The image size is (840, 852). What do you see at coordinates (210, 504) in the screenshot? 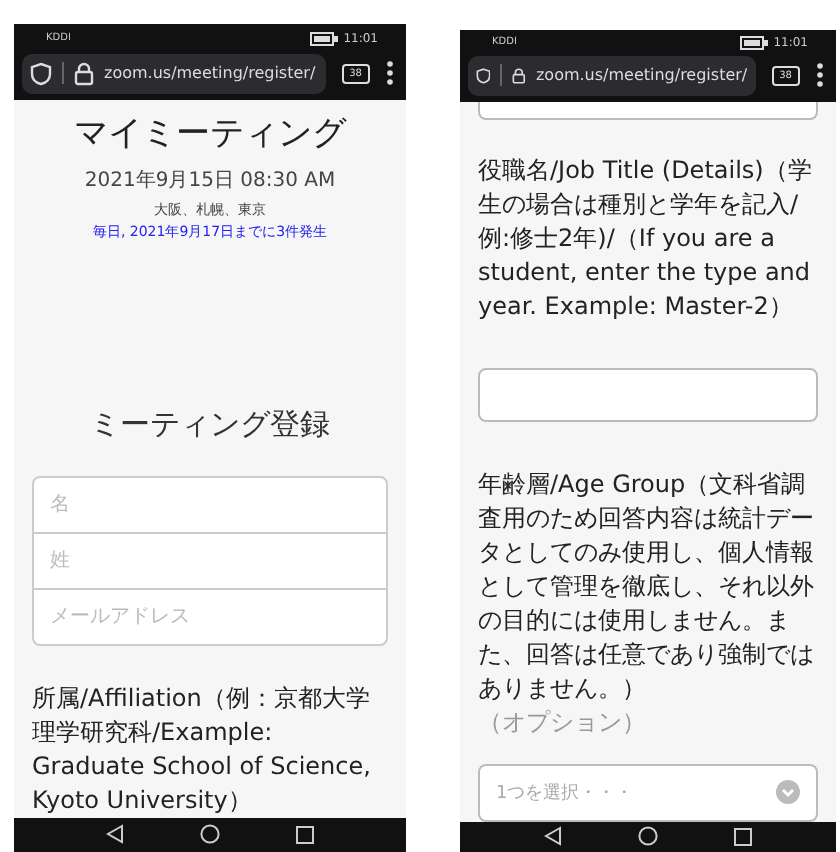
I see `input-field: 名` at bounding box center [210, 504].